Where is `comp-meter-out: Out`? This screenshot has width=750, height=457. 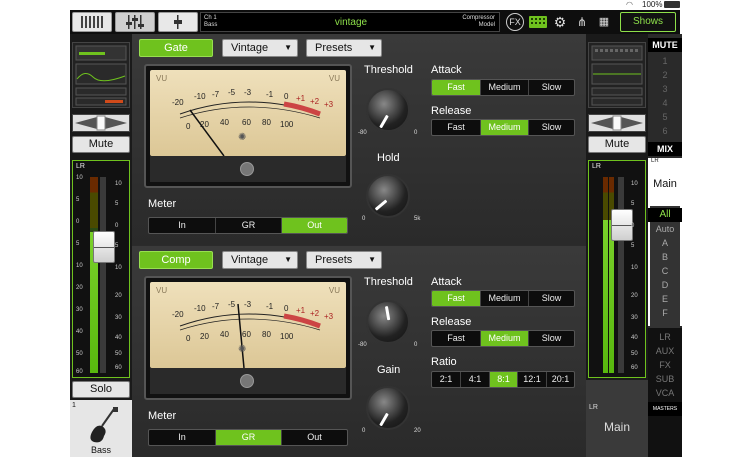 comp-meter-out: Out is located at coordinates (314, 437).